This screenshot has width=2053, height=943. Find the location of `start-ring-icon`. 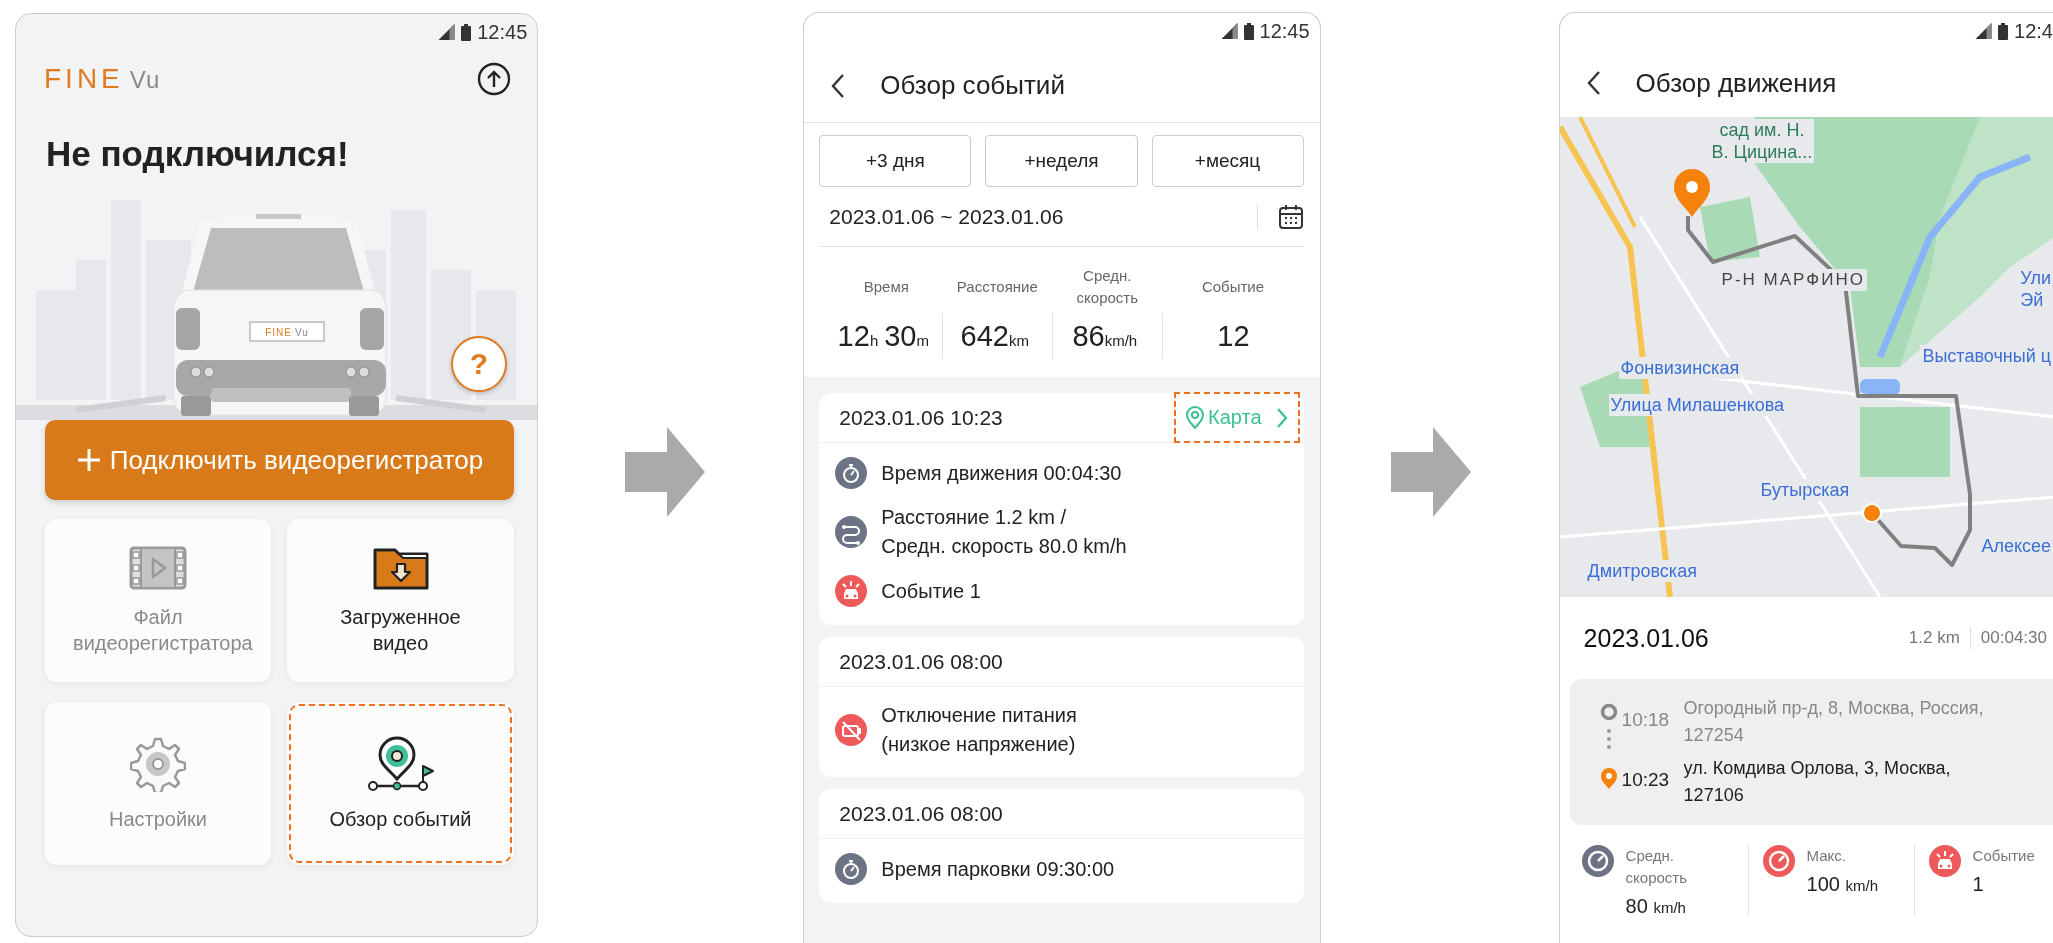

start-ring-icon is located at coordinates (1608, 712).